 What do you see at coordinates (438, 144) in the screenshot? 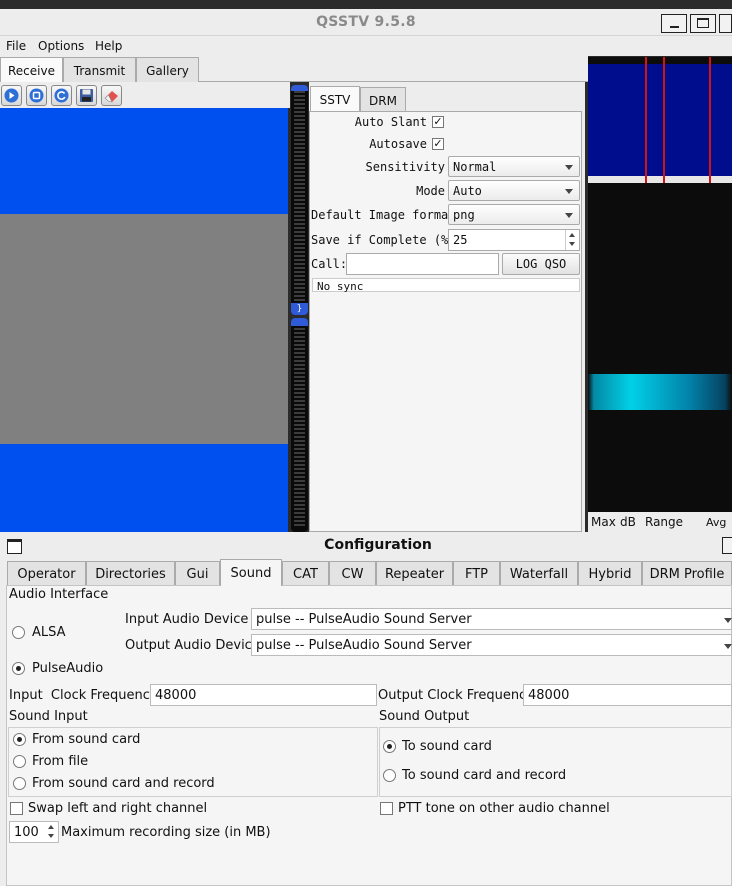
I see `autosave-checkbox: ✓` at bounding box center [438, 144].